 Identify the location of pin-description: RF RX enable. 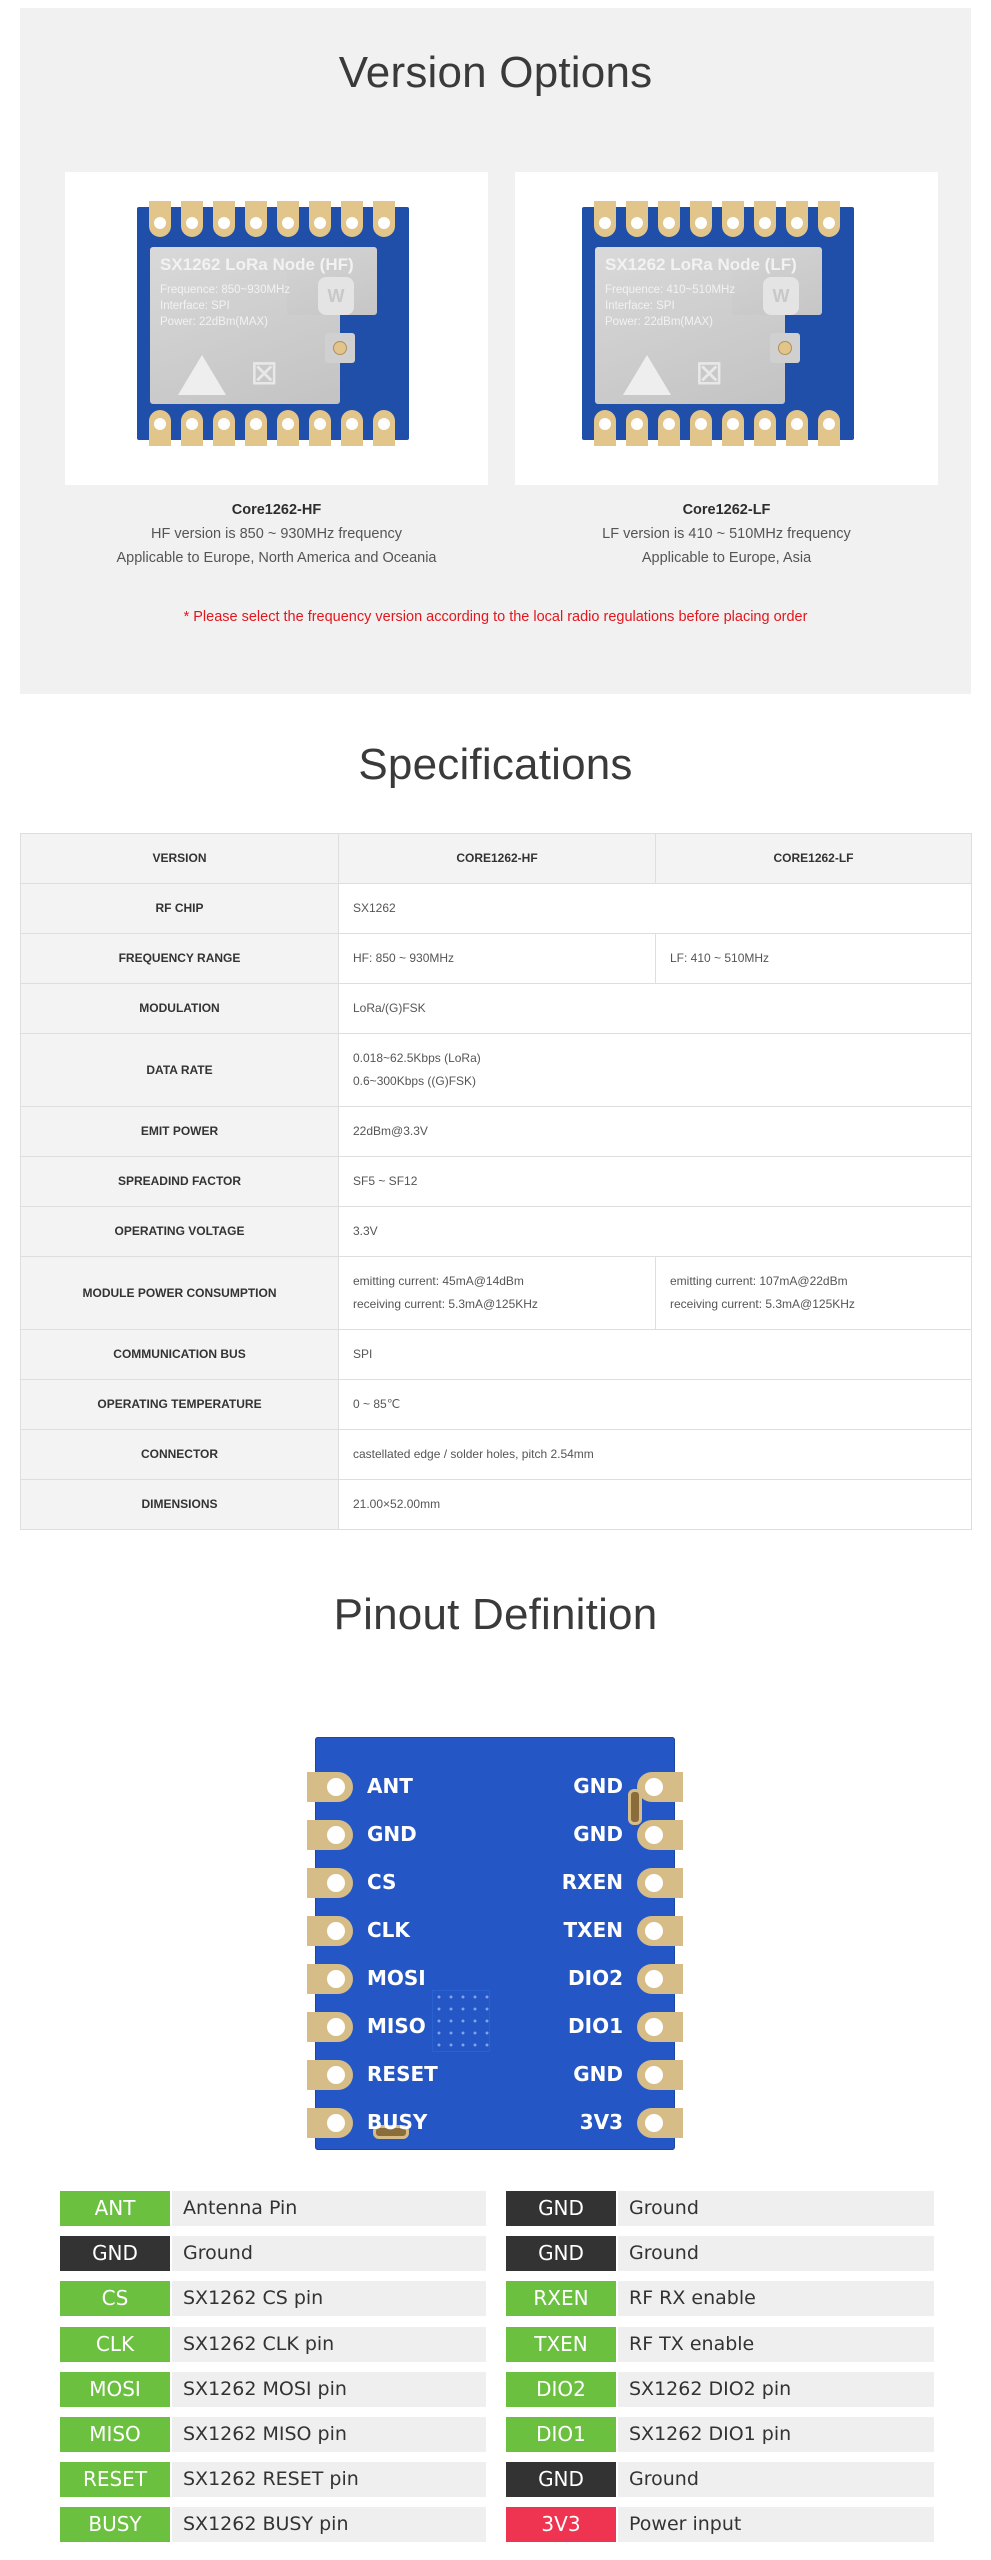
(776, 2298).